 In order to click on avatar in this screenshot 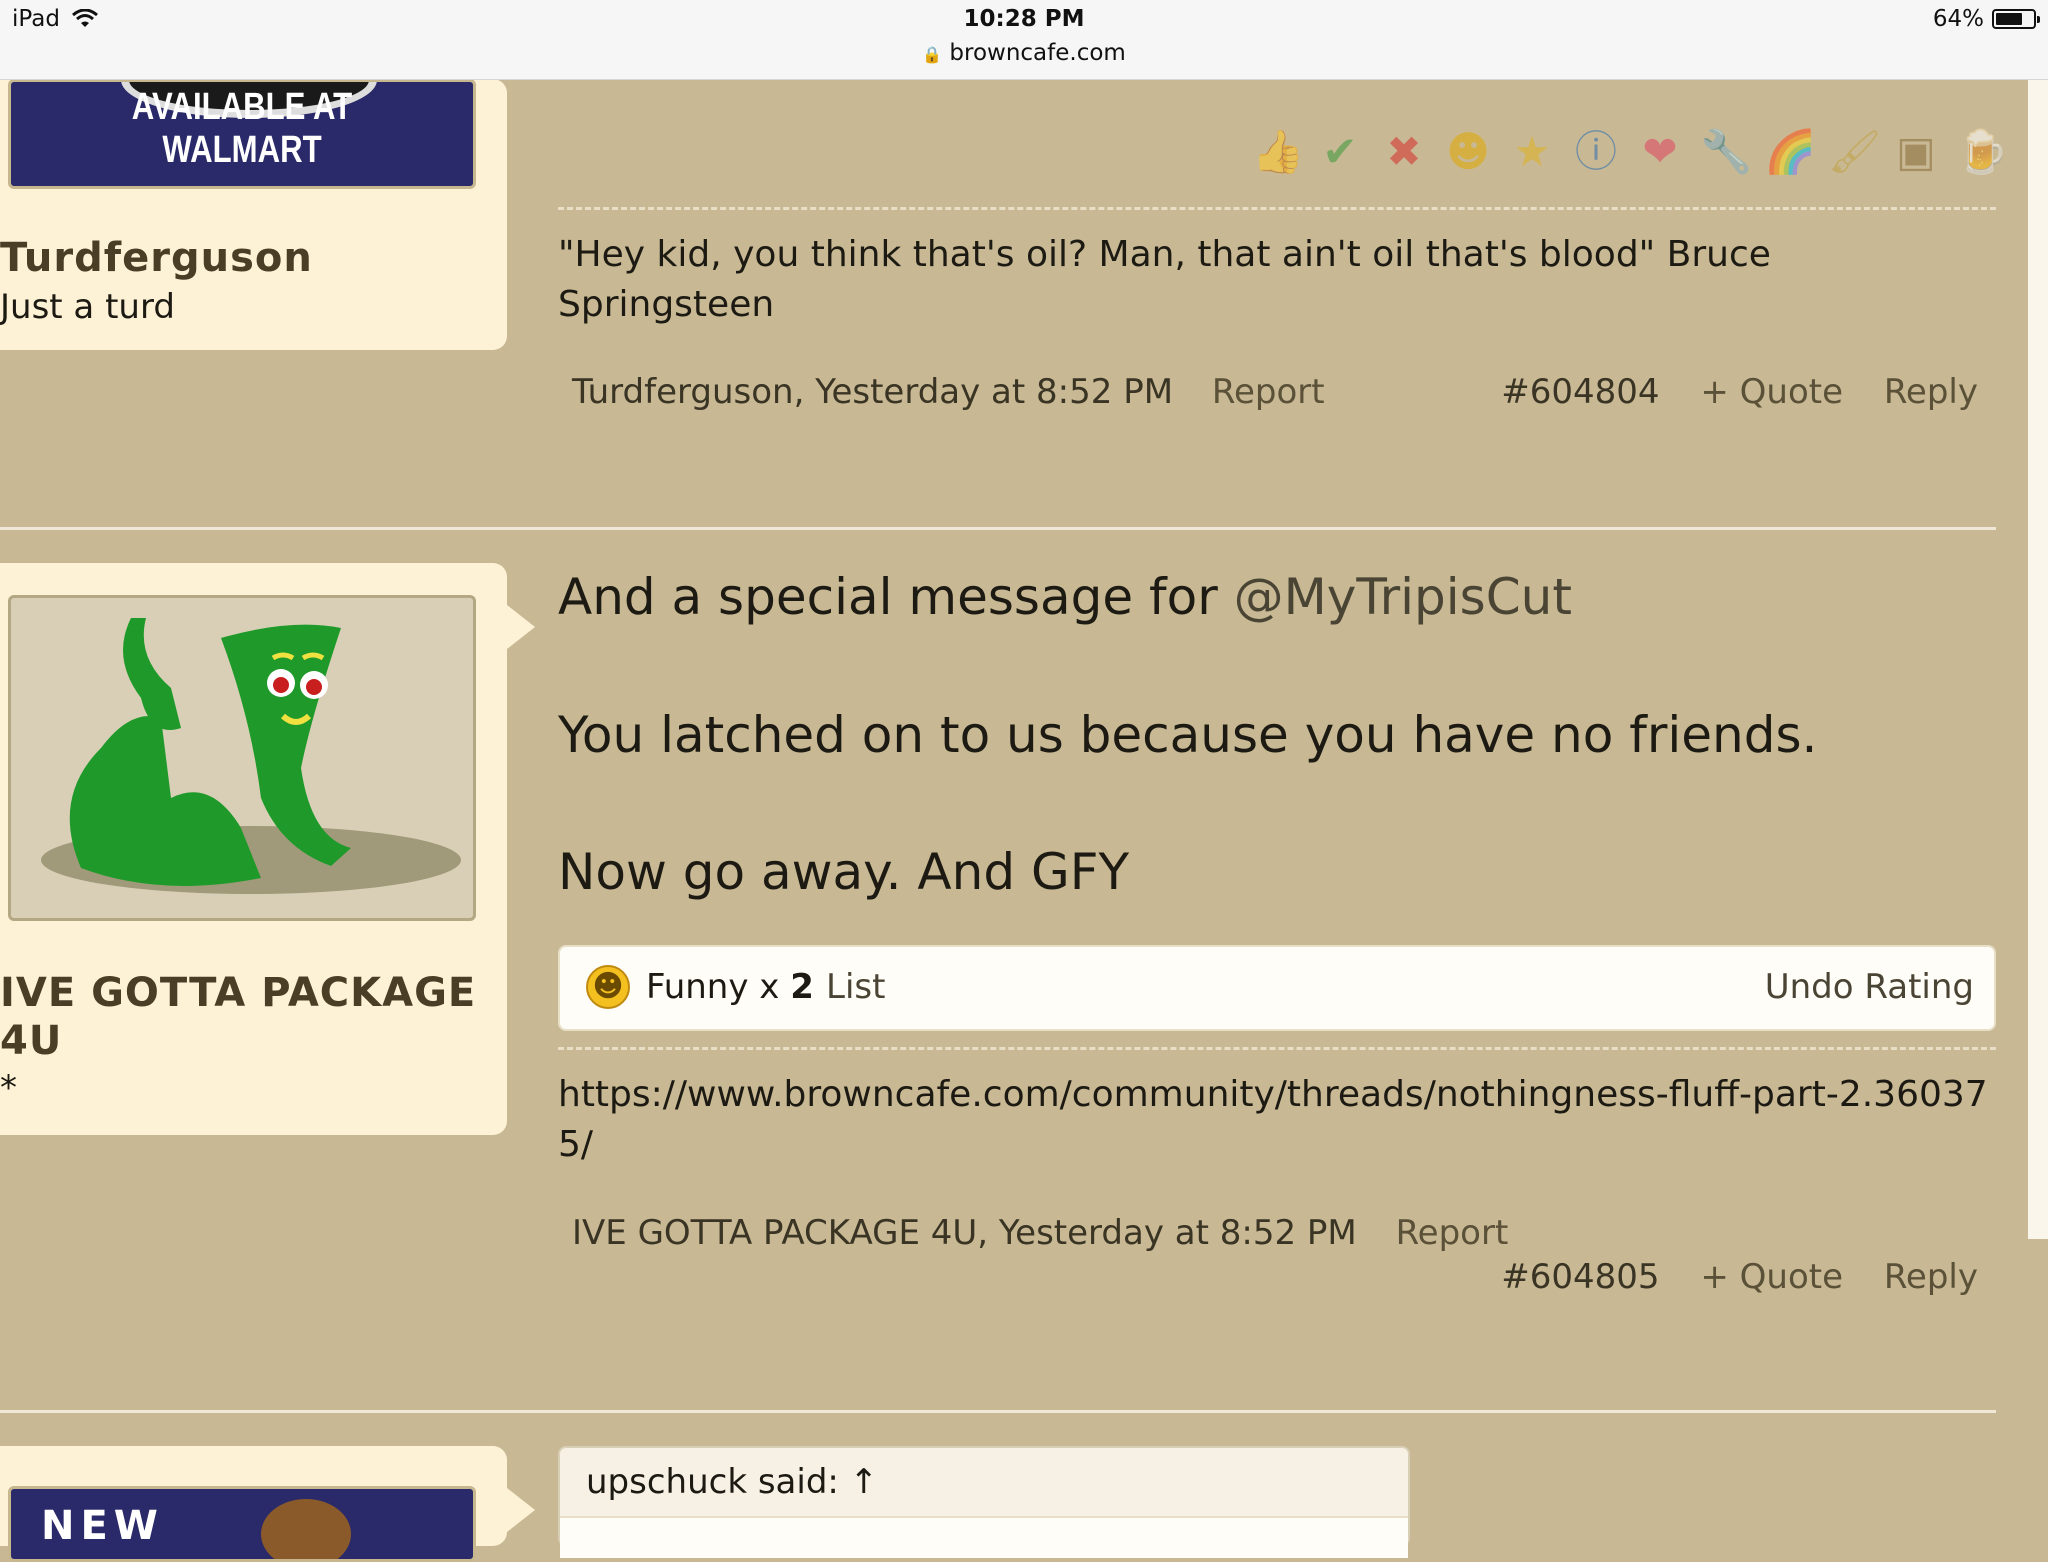, I will do `click(242, 758)`.